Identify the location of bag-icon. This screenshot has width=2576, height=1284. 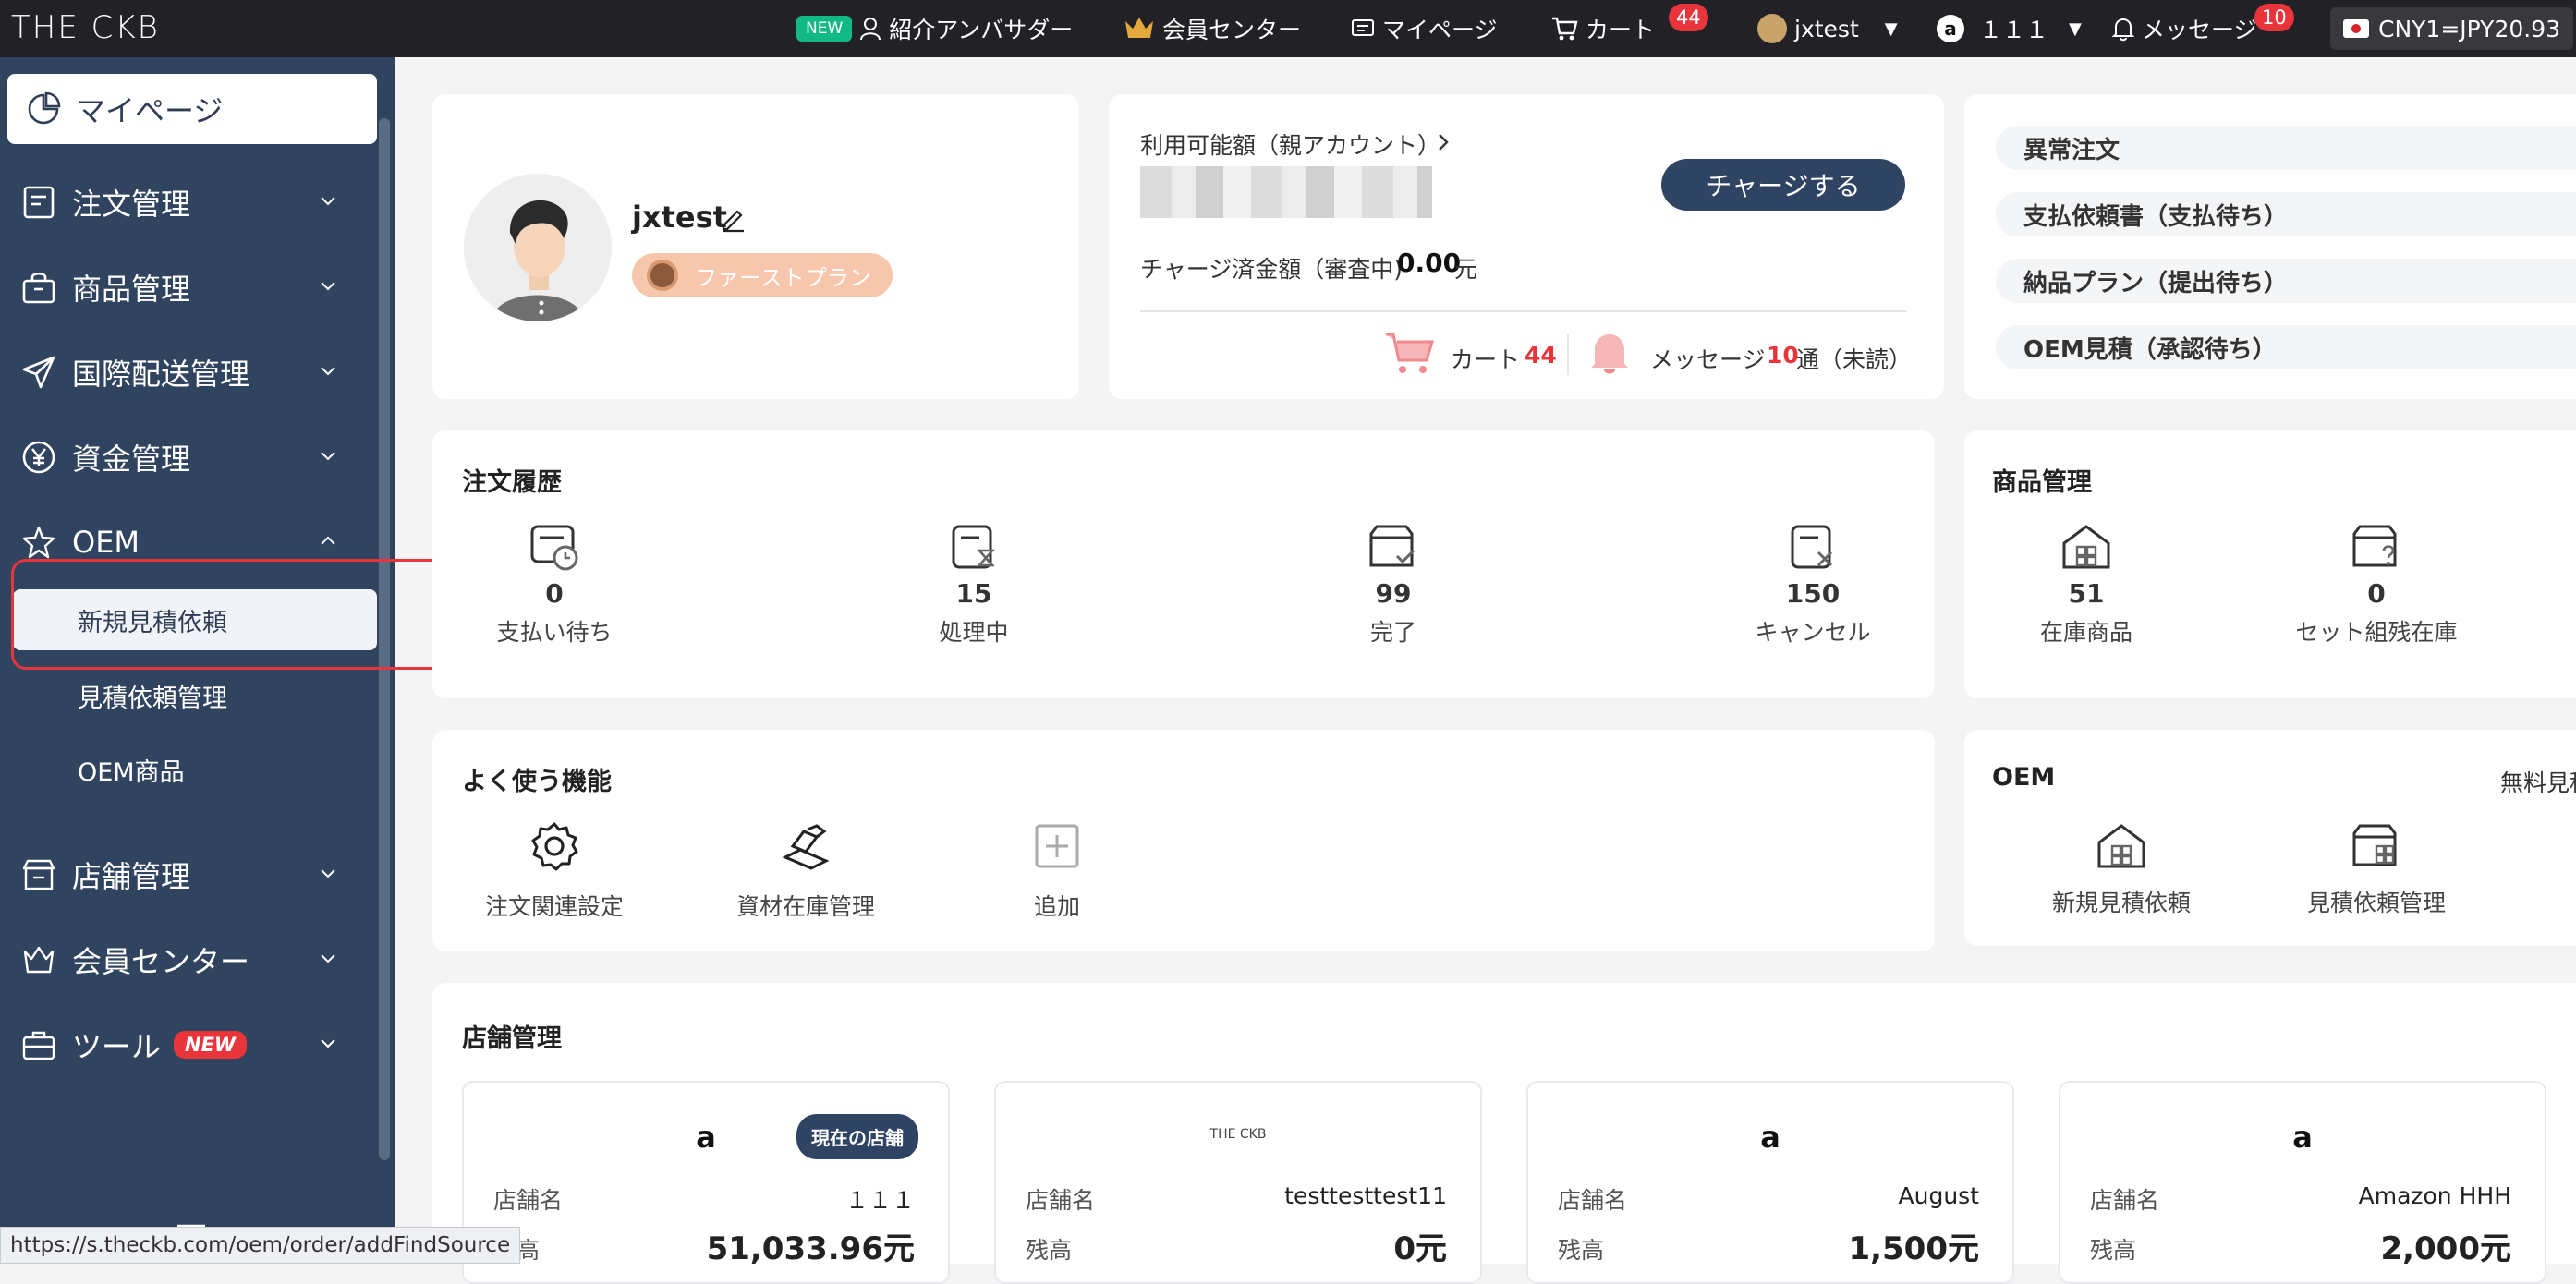
(38, 287).